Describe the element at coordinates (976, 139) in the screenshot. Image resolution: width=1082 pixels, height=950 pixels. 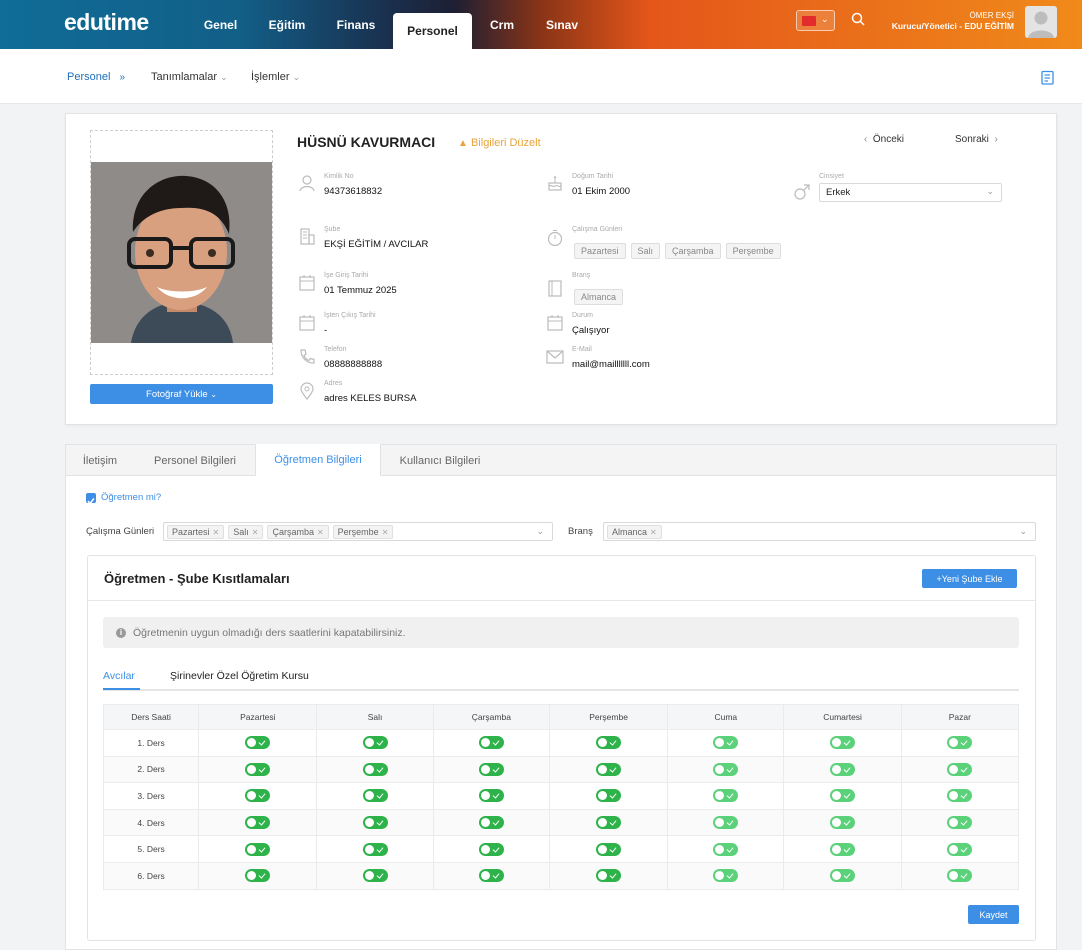
I see `next-button: Sonraki ›` at that location.